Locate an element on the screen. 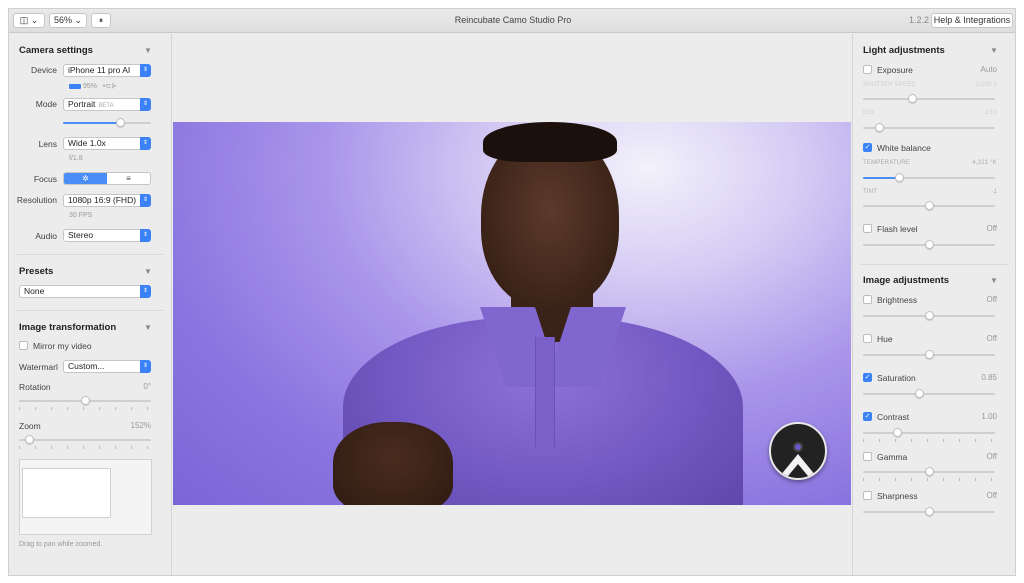  camo-logo-lens is located at coordinates (798, 447).